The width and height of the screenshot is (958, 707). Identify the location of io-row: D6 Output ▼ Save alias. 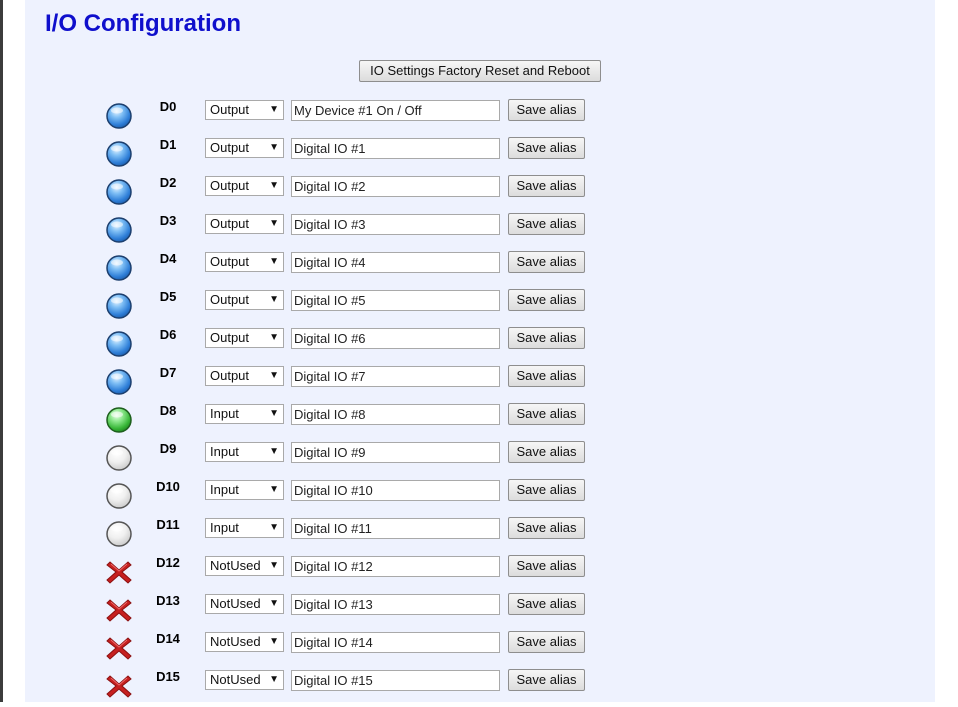
(479, 346).